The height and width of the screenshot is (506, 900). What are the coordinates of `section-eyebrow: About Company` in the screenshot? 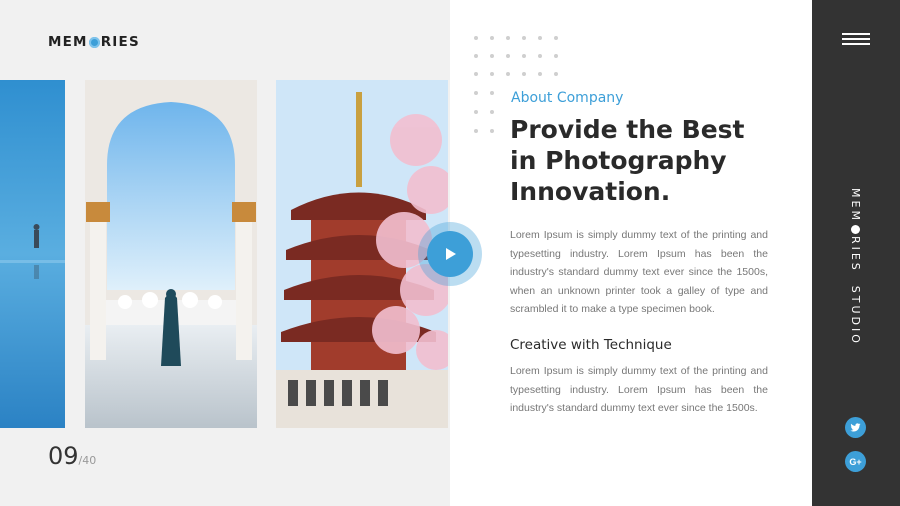 It's located at (567, 98).